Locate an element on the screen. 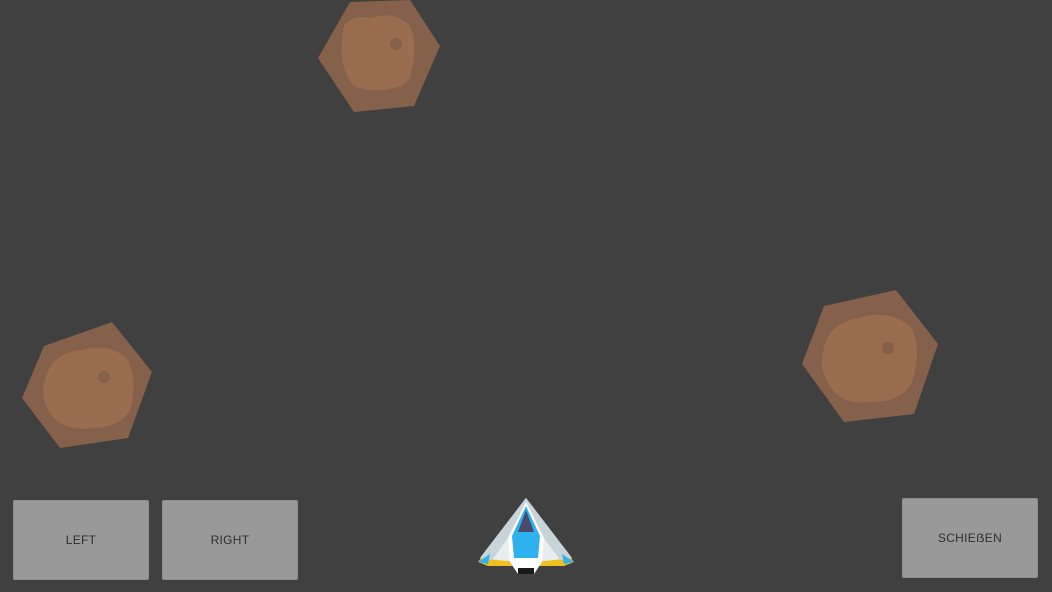 The height and width of the screenshot is (592, 1052). right-button-label: RIGHT is located at coordinates (230, 540).